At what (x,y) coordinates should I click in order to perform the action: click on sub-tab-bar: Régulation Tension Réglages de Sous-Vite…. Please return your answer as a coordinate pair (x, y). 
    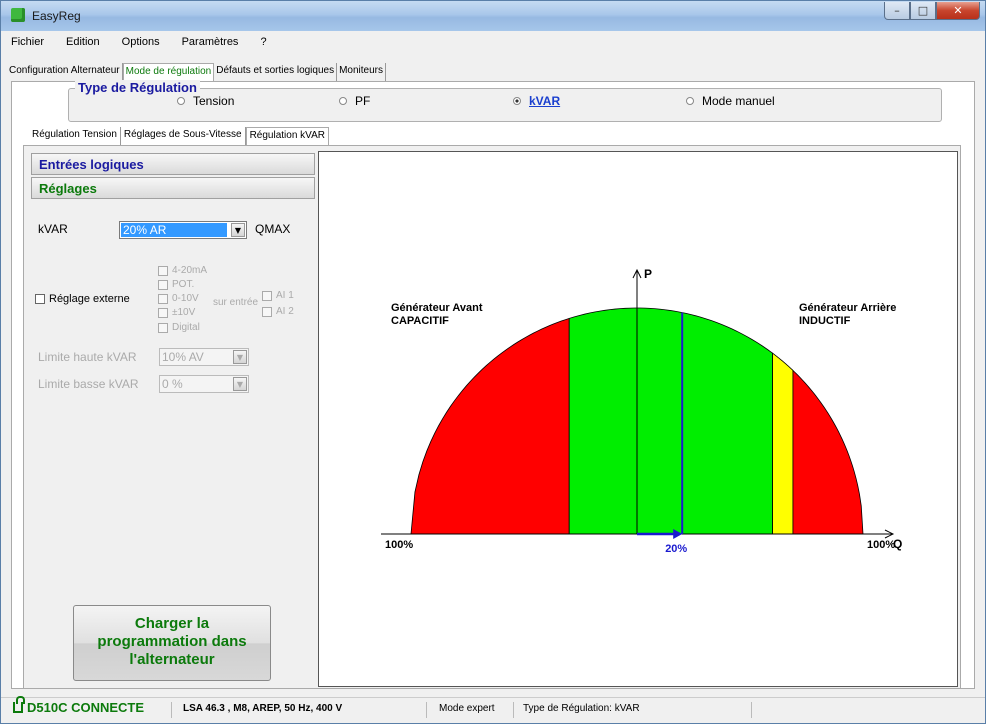
    Looking at the image, I should click on (179, 136).